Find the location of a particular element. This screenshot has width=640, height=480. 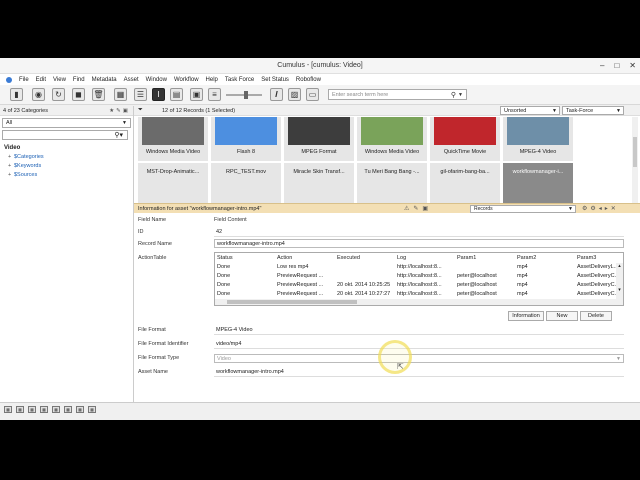

stop-icon: ◼ is located at coordinates (78, 94).